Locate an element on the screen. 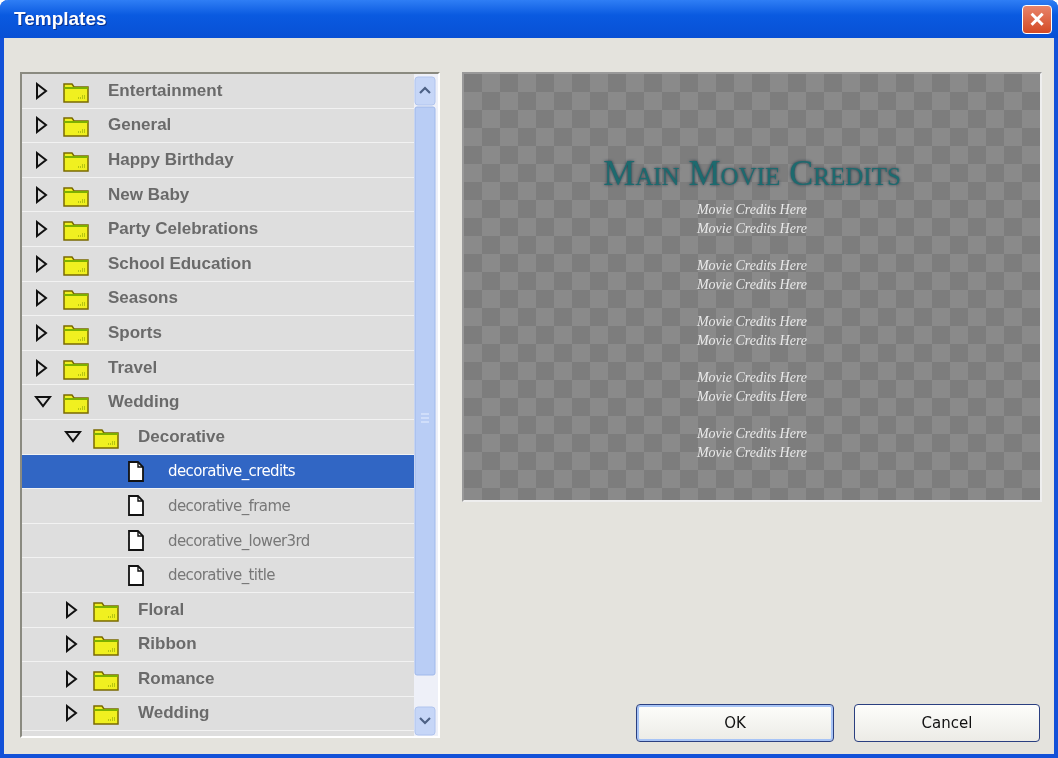 Image resolution: width=1058 pixels, height=758 pixels. folder-item: Romance is located at coordinates (218, 679).